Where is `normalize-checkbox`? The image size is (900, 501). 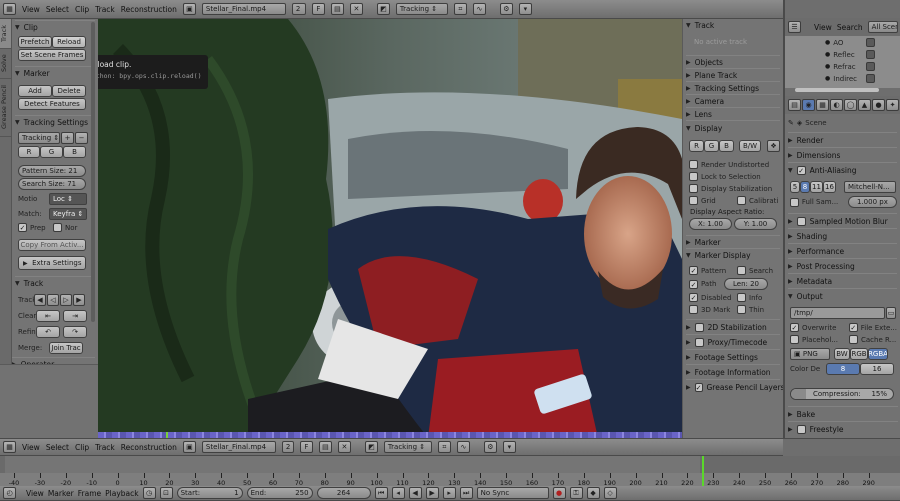 normalize-checkbox is located at coordinates (57, 227).